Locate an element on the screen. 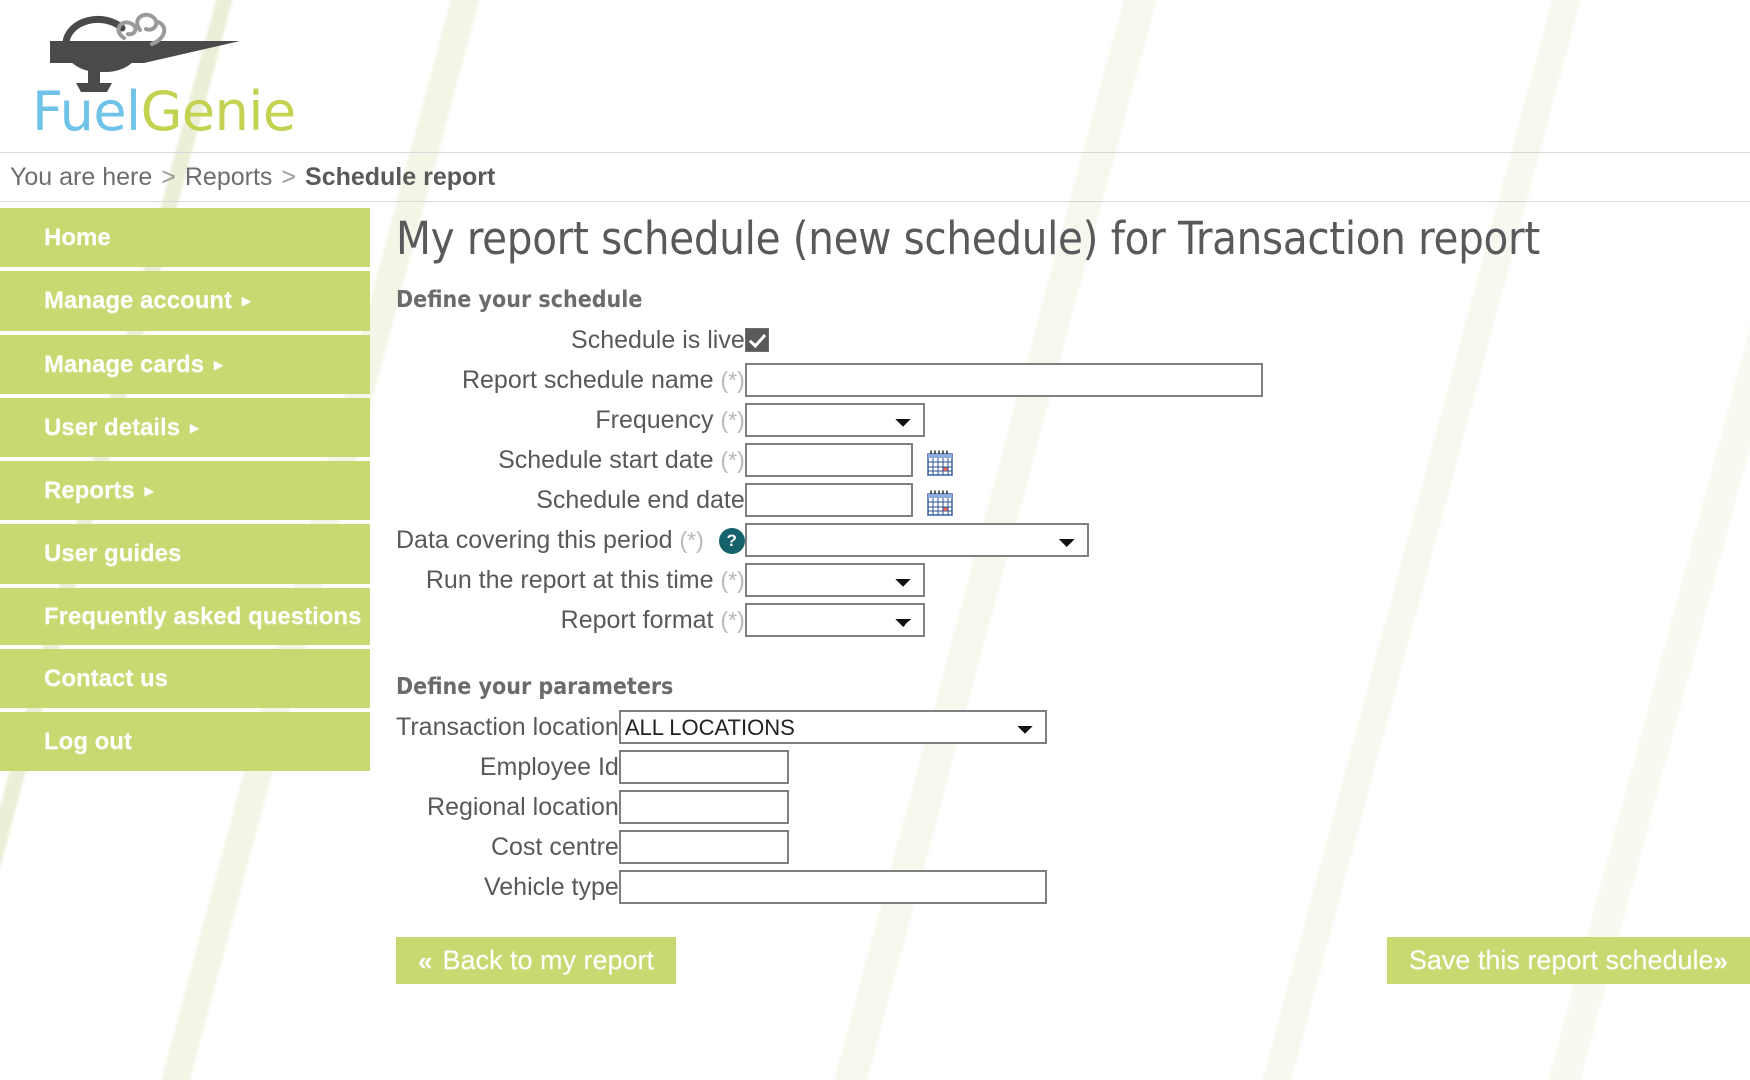 Image resolution: width=1750 pixels, height=1080 pixels. frequency-select is located at coordinates (834, 420).